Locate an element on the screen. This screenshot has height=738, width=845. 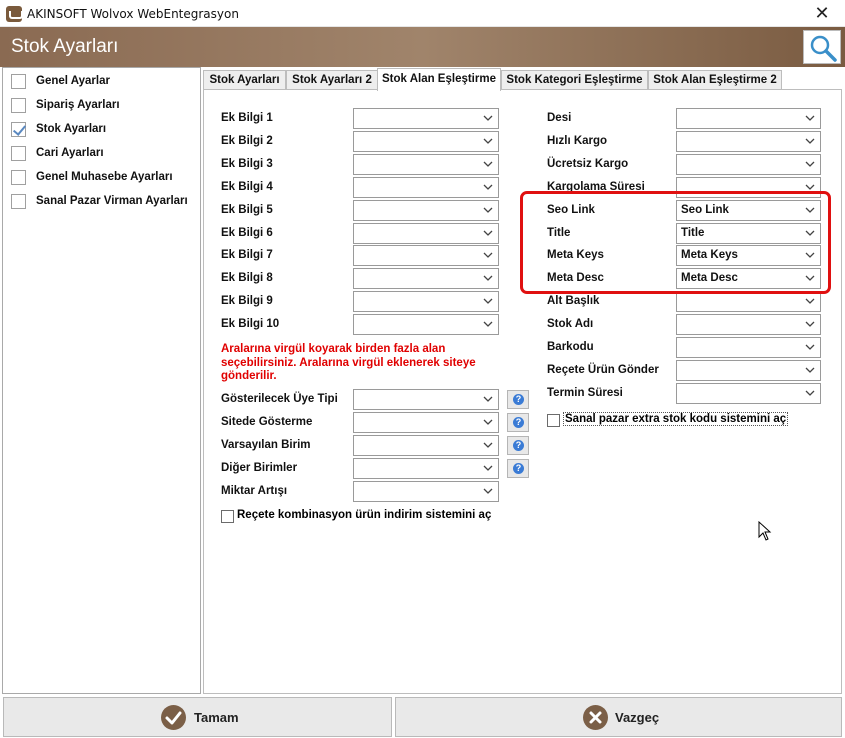
sidebar-item-genel-muhasebe-ayarlari: Genel Muhasebe Ayarları is located at coordinates (105, 178).